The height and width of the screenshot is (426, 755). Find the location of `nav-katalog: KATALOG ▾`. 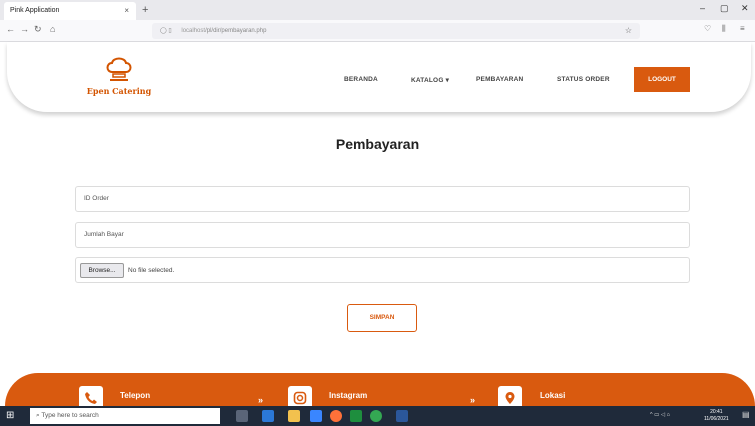

nav-katalog: KATALOG ▾ is located at coordinates (430, 80).